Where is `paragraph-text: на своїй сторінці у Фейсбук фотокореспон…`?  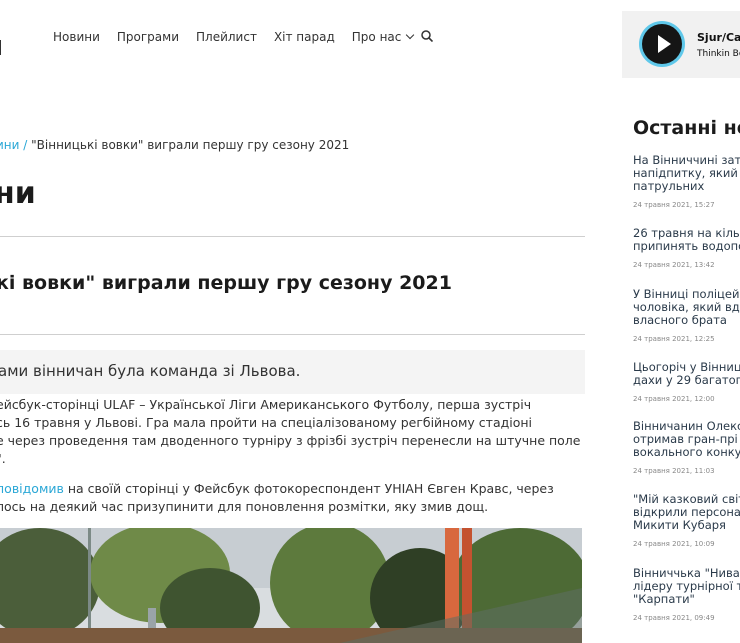
paragraph-text: на своїй сторінці у Фейсбук фотокореспон… is located at coordinates (308, 488).